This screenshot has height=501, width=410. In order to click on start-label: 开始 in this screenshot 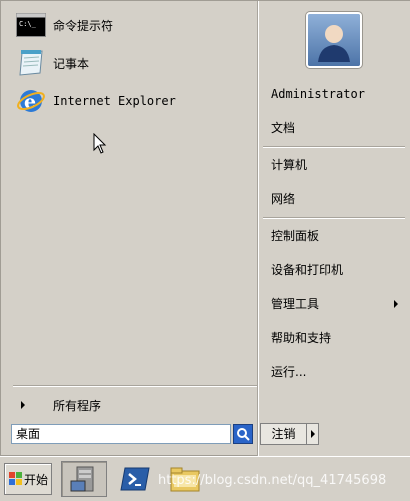, I will do `click(36, 479)`.